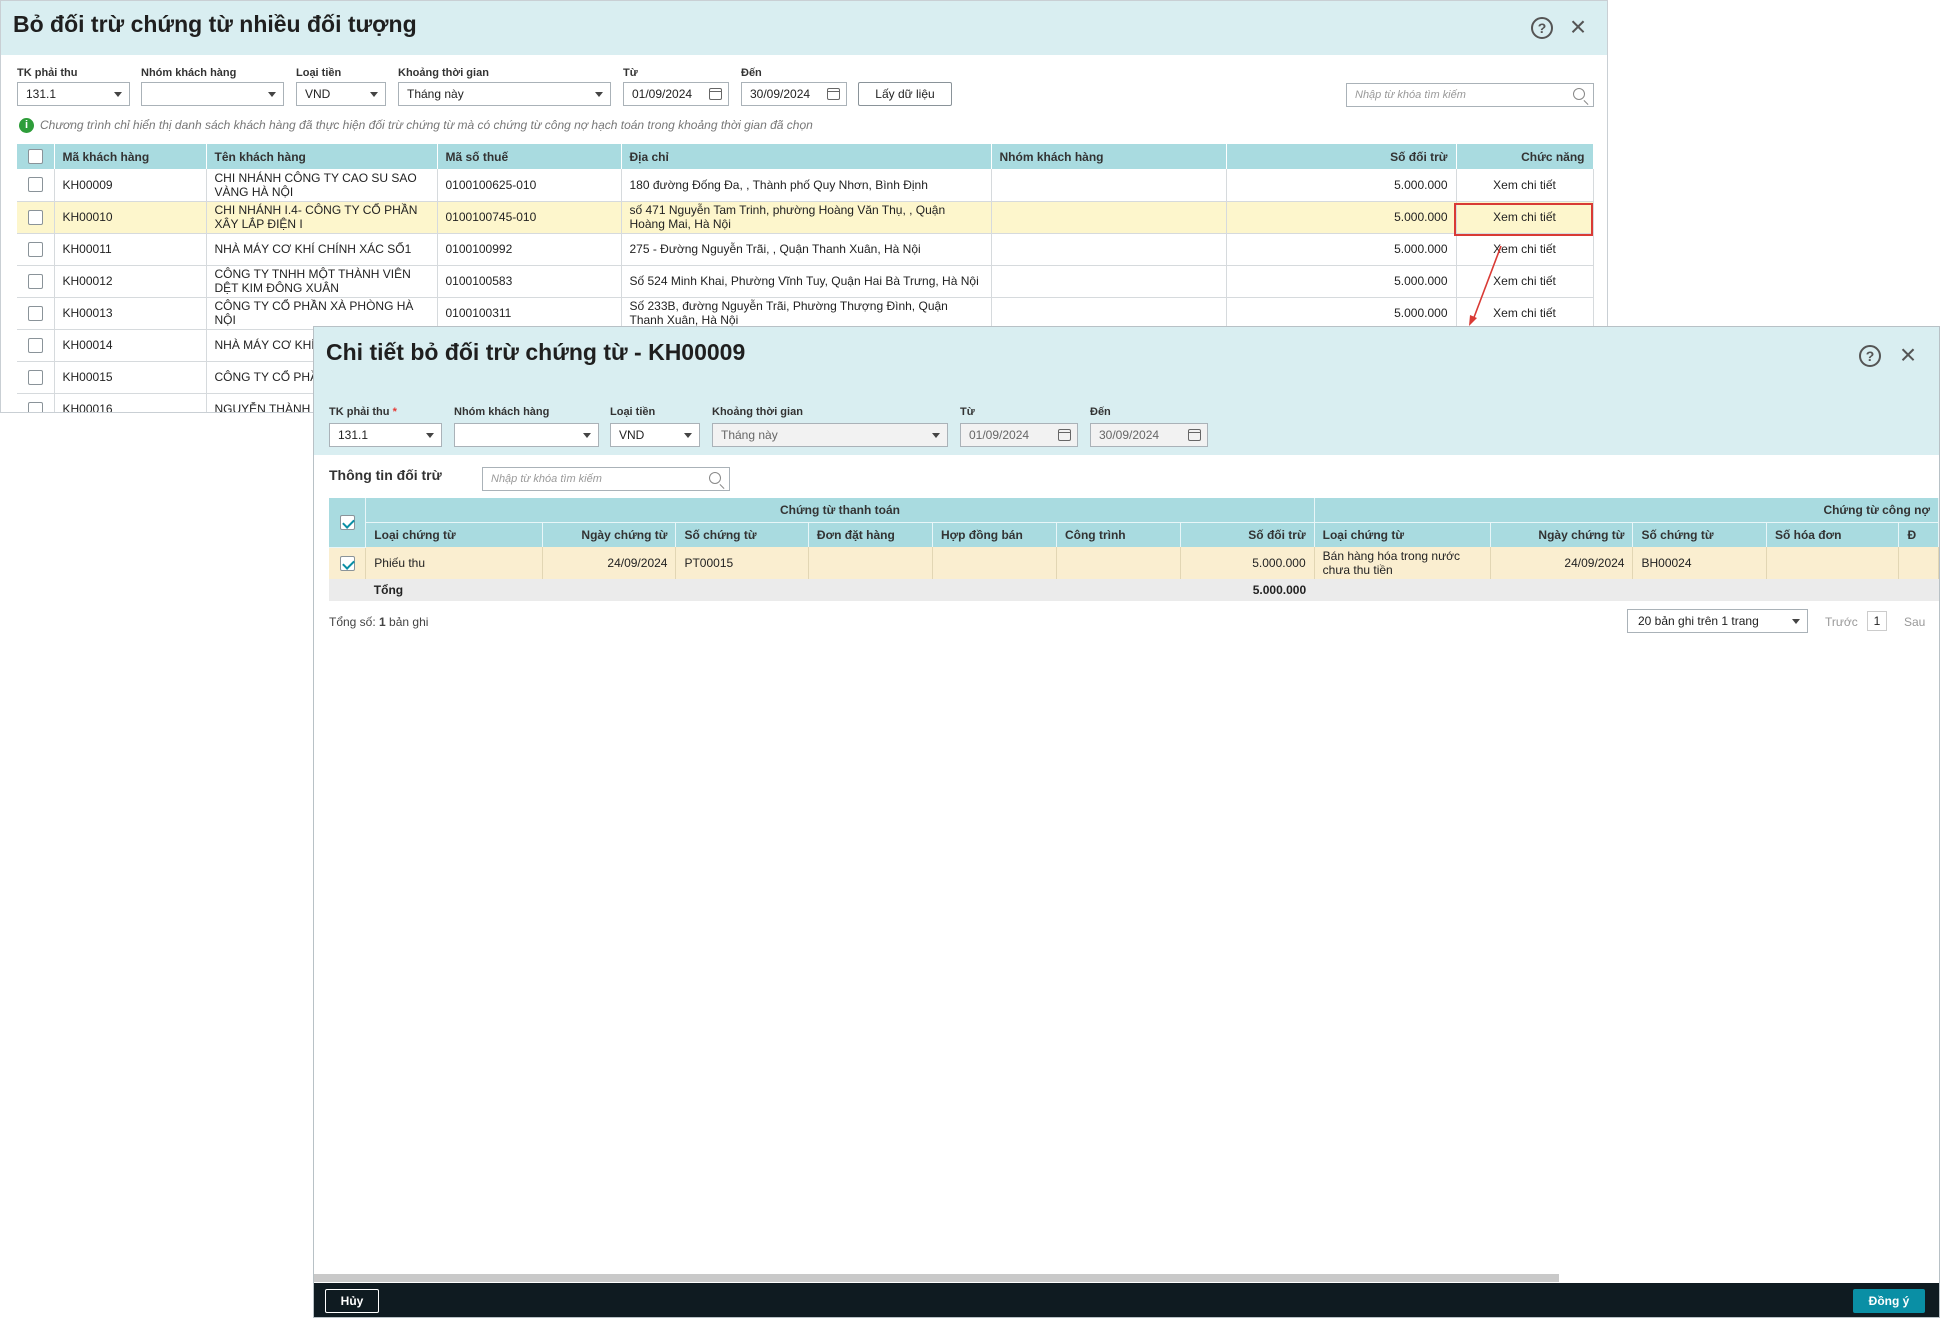 This screenshot has height=1324, width=1940. What do you see at coordinates (1796, 621) in the screenshot?
I see `chevron-down-icon` at bounding box center [1796, 621].